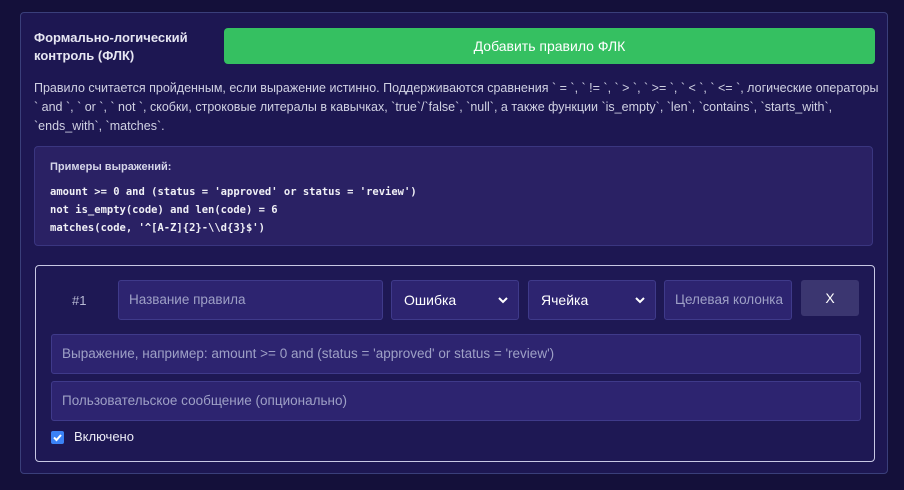 The height and width of the screenshot is (490, 904). Describe the element at coordinates (104, 436) in the screenshot. I see `enabled-label: Включено` at that location.